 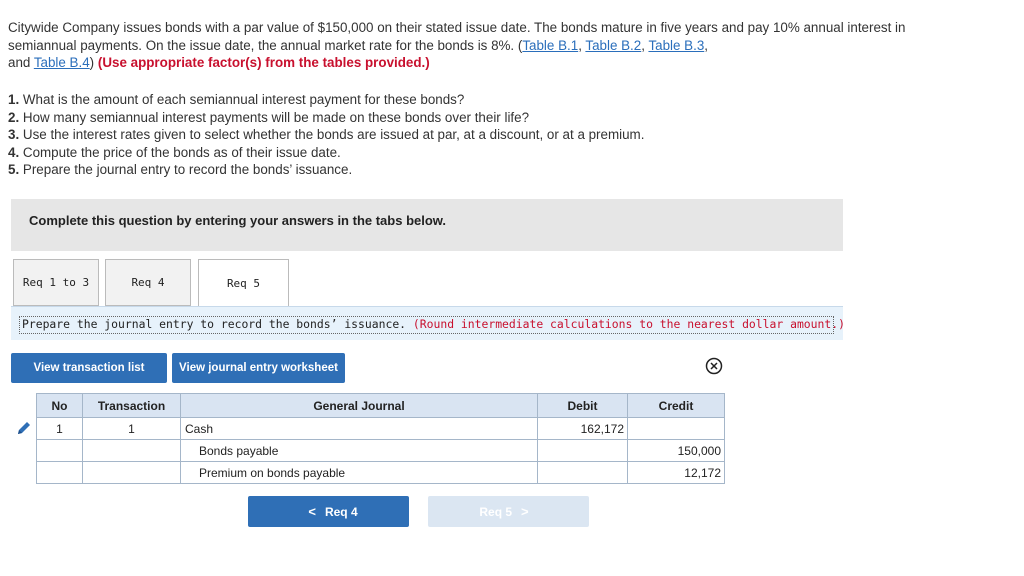 I want to click on tab-req-5: Req 5, so click(x=243, y=283).